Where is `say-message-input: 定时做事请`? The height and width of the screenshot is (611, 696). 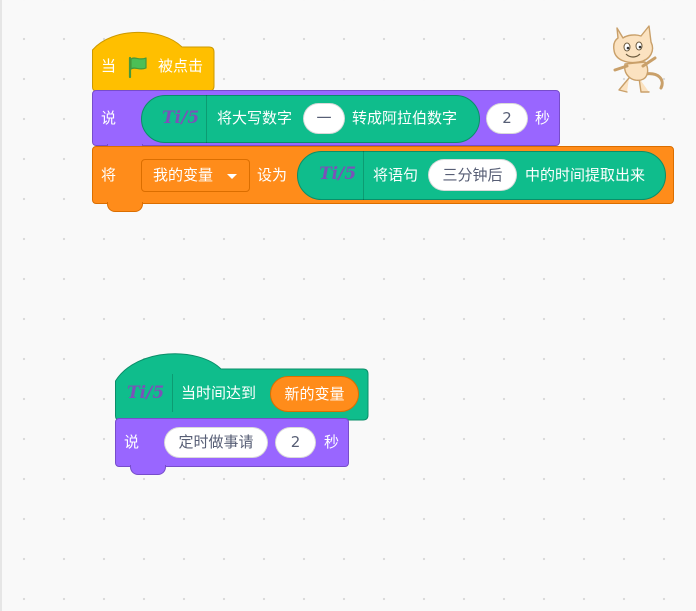 say-message-input: 定时做事请 is located at coordinates (216, 442).